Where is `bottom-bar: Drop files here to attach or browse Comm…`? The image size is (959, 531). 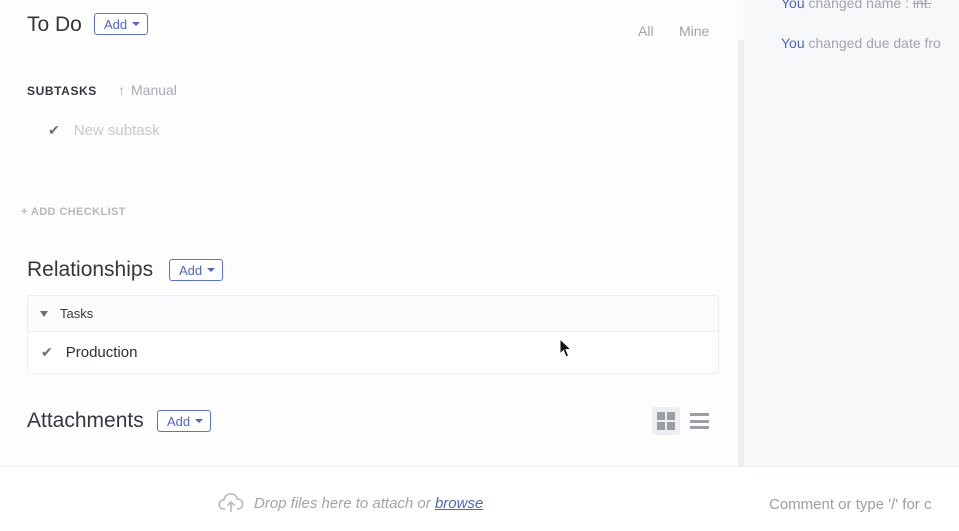
bottom-bar: Drop files here to attach or browse Comm… is located at coordinates (479, 498).